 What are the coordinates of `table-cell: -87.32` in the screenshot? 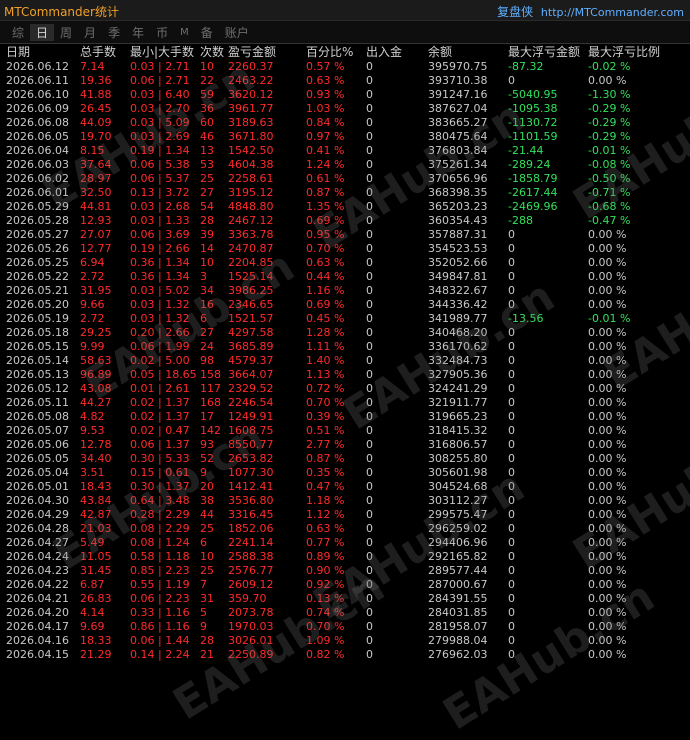 It's located at (526, 66).